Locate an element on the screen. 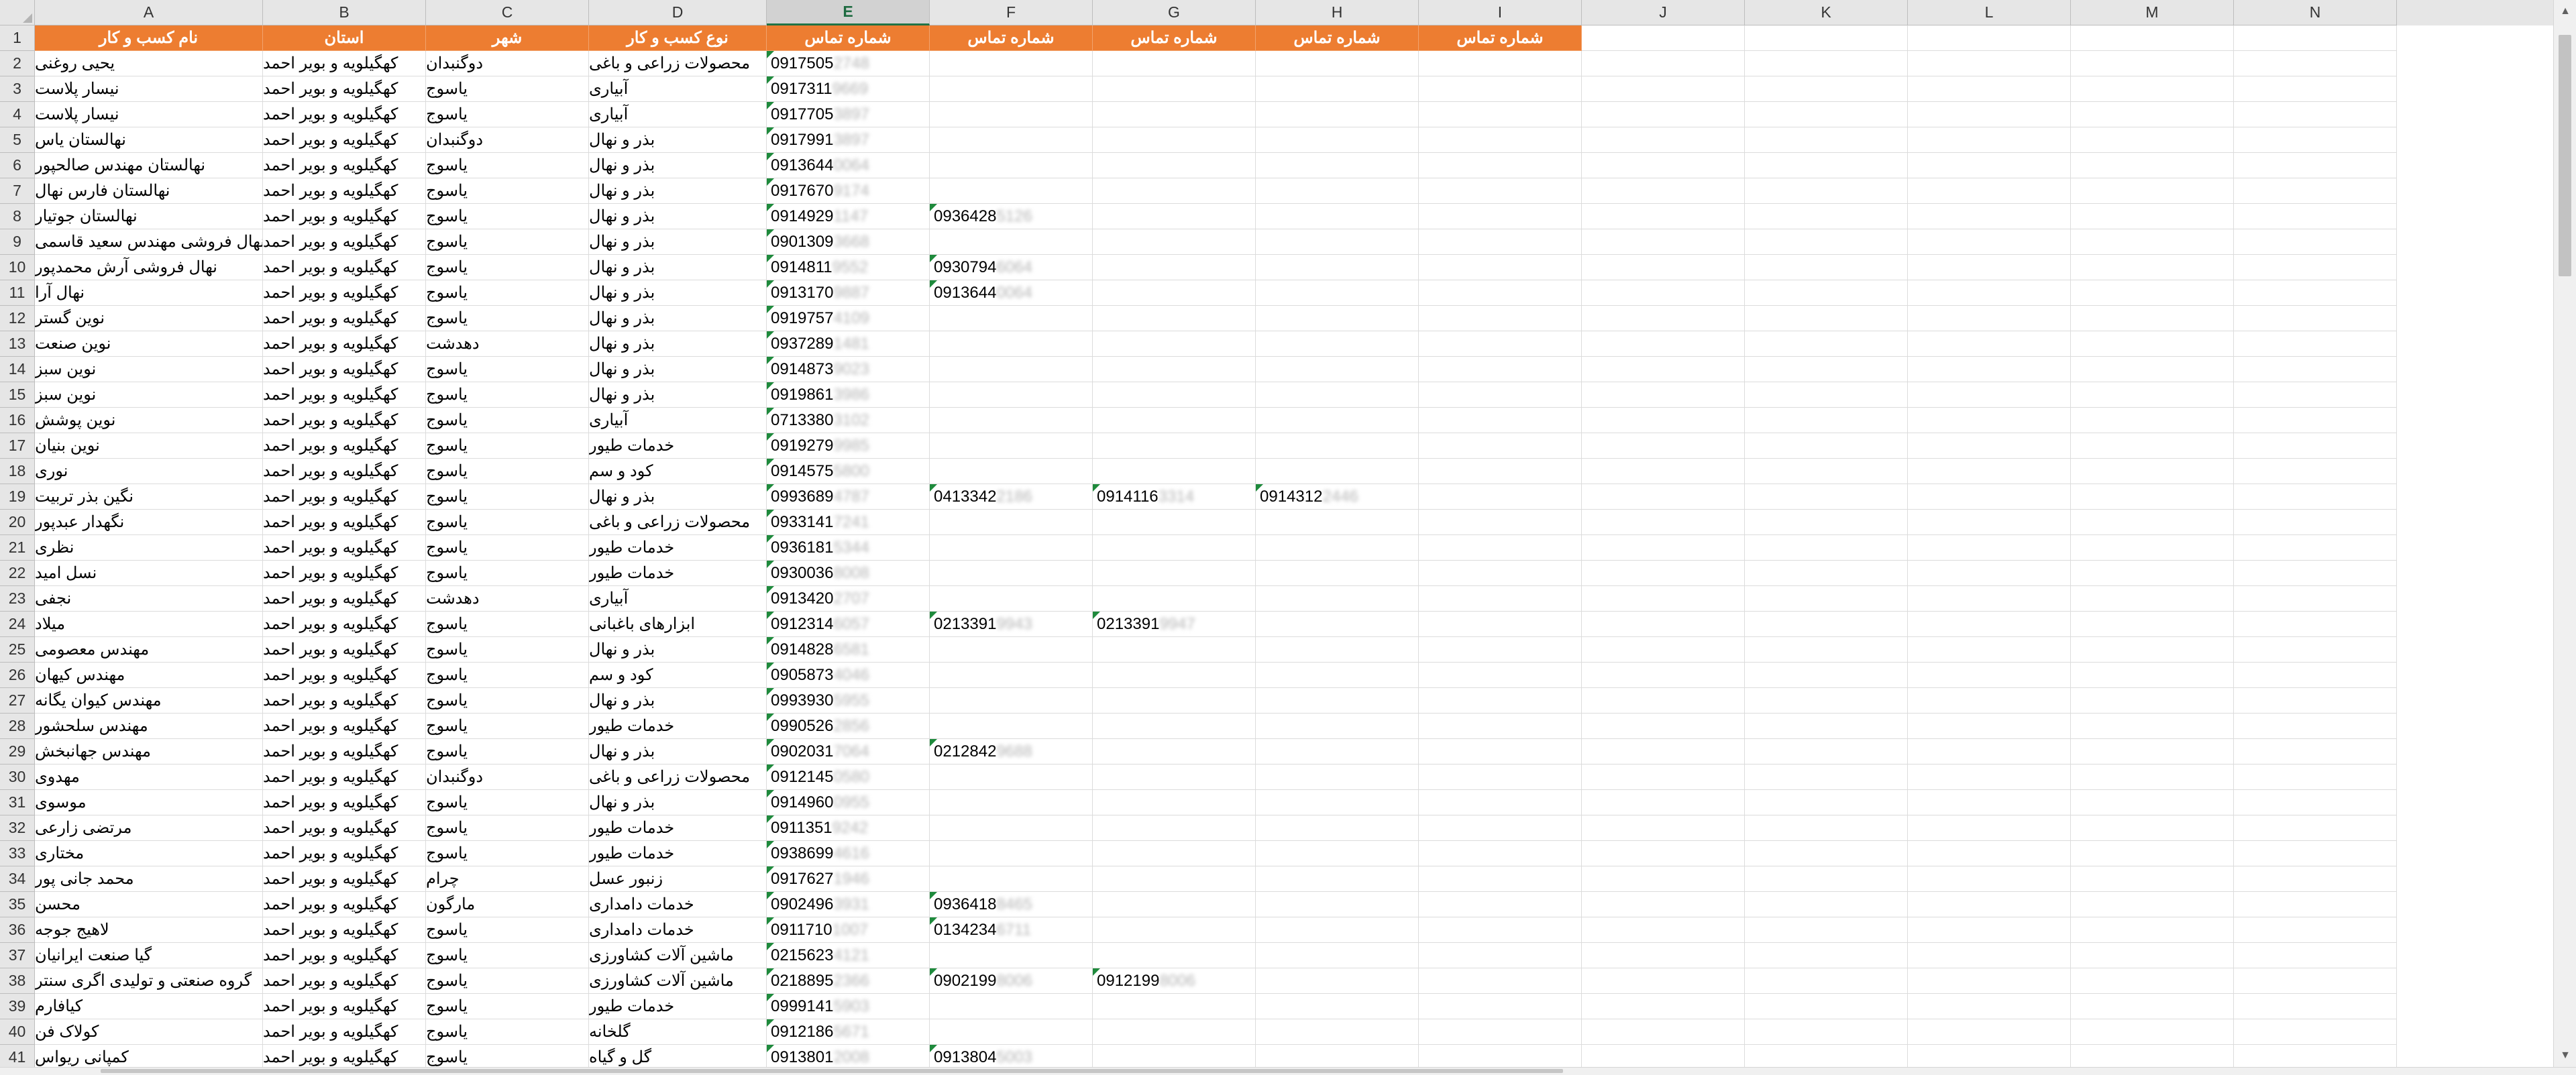 This screenshot has width=2576, height=1075. cell-i39 is located at coordinates (1500, 1006).